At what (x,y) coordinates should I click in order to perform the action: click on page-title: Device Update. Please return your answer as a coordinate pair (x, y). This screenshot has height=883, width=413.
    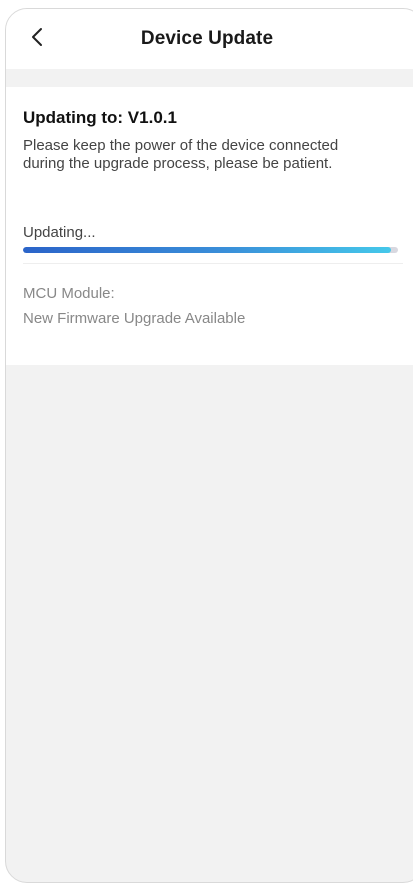
    Looking at the image, I should click on (207, 38).